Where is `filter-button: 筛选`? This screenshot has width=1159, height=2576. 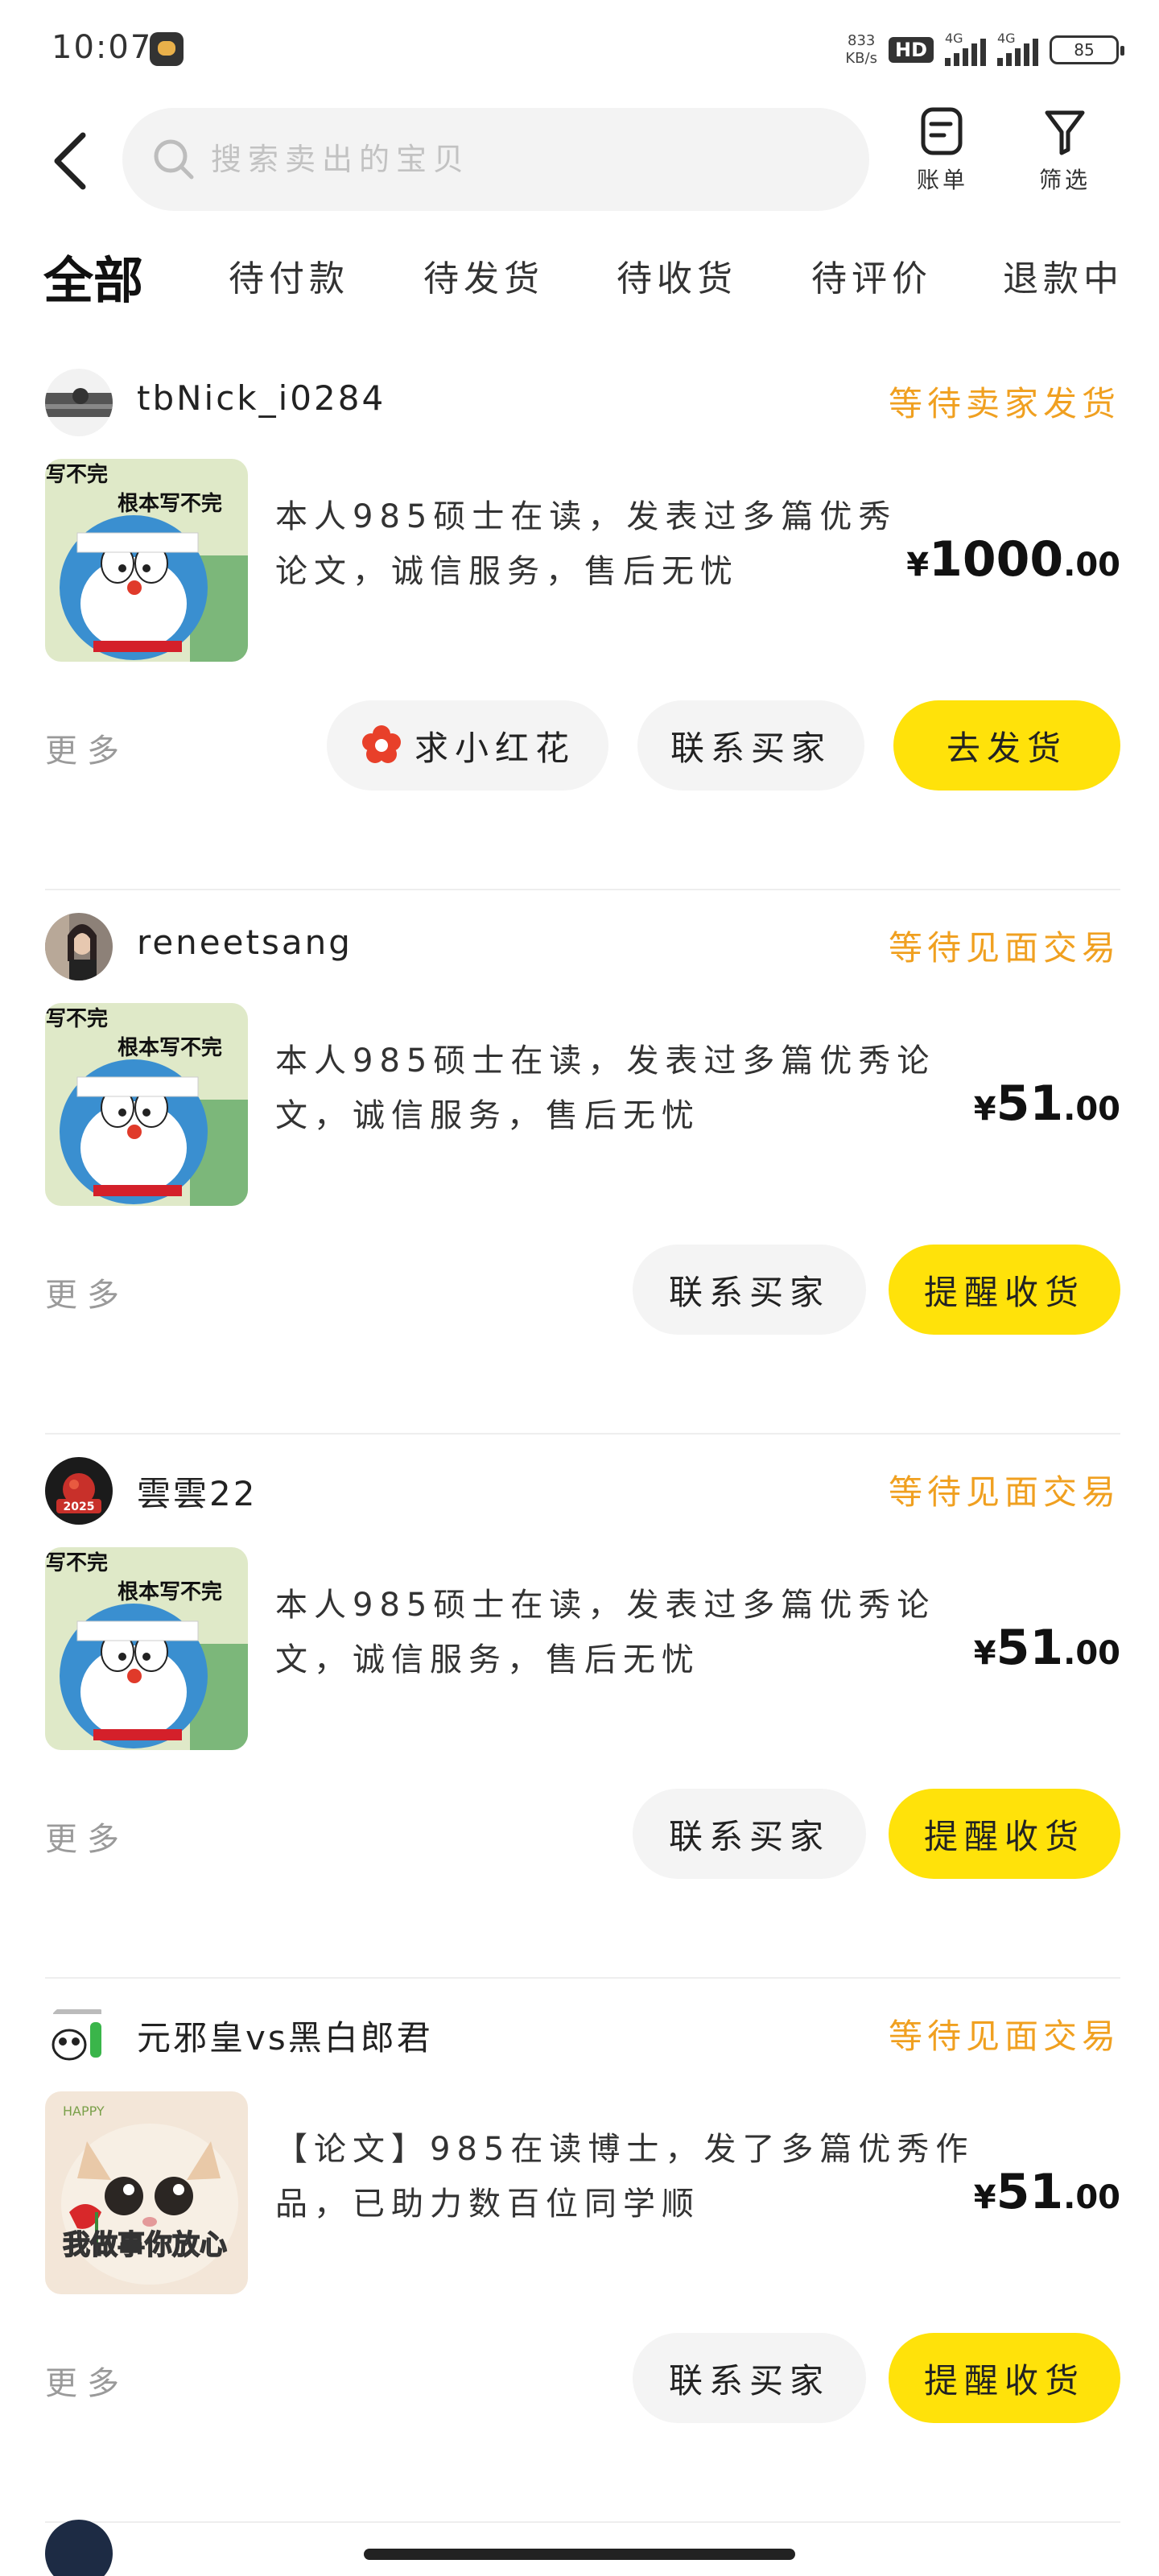
filter-button: 筛选 is located at coordinates (1065, 150).